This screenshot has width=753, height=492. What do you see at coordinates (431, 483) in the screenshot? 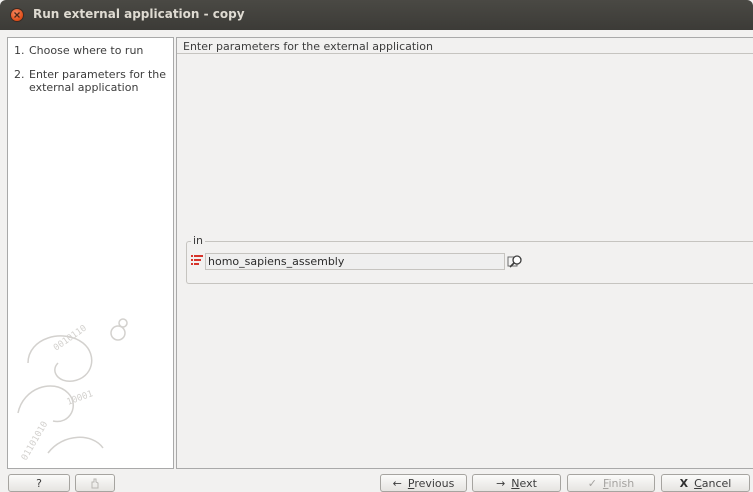
I see `previous-label: Previous` at bounding box center [431, 483].